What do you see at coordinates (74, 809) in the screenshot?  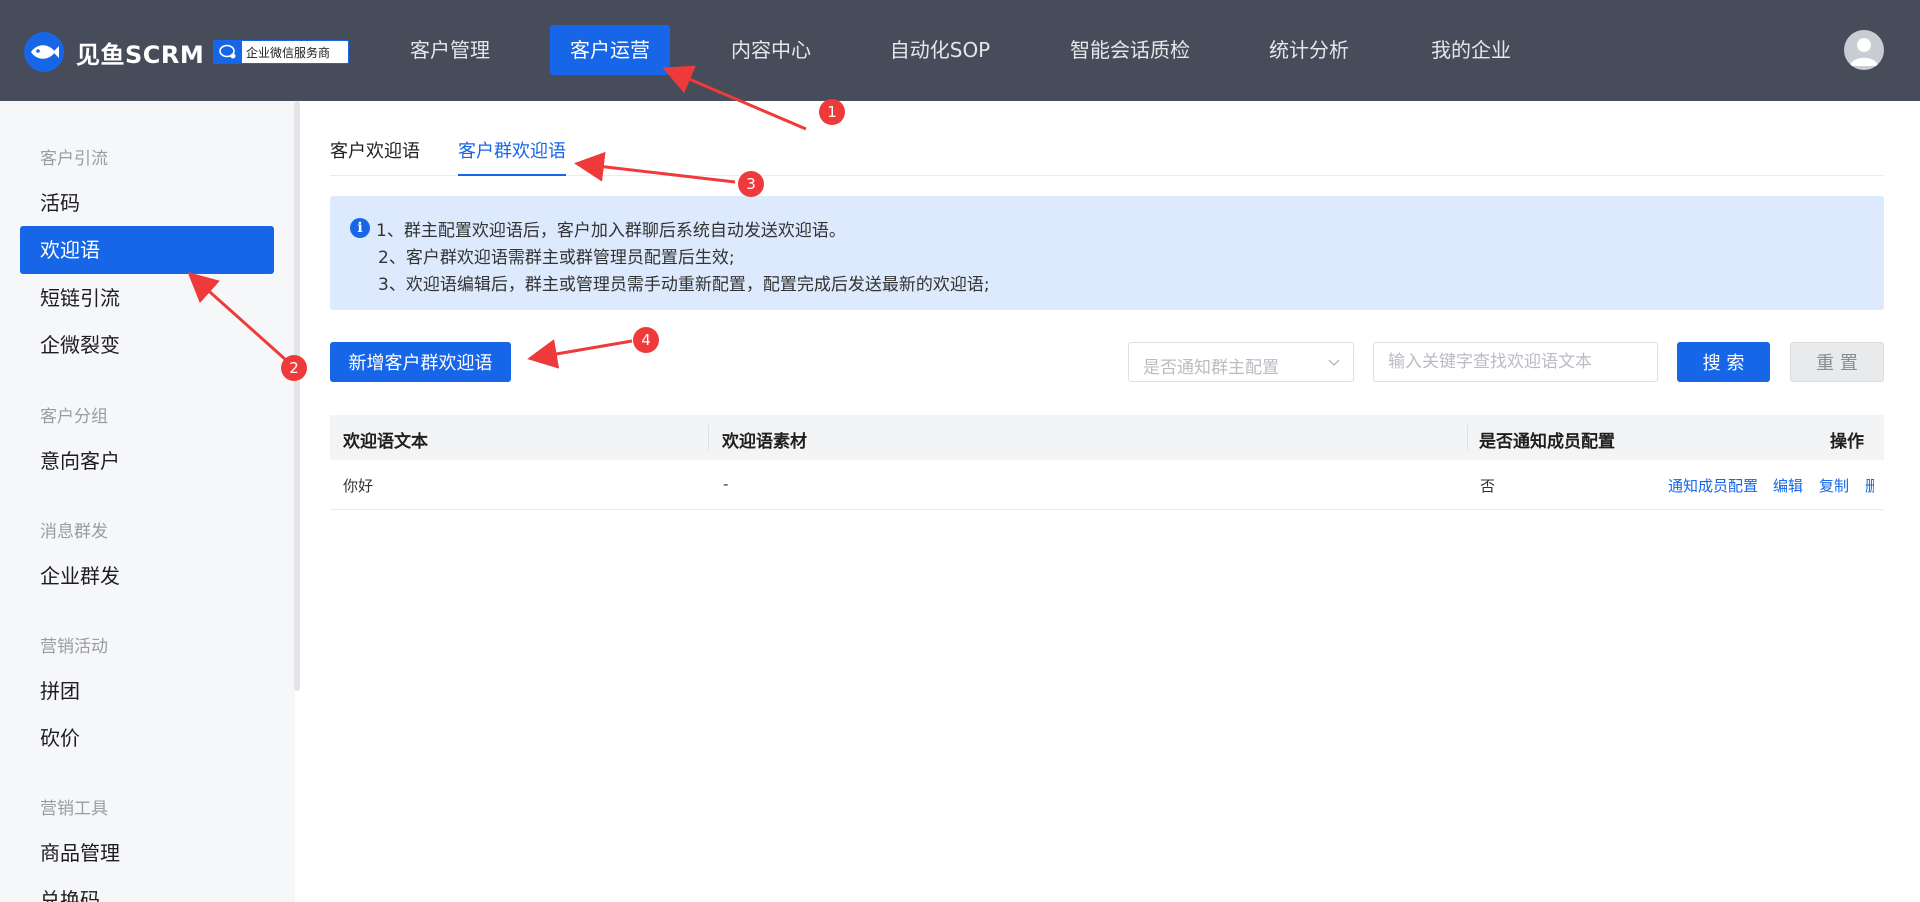 I see `sidebar-group-tools: 营销工具` at bounding box center [74, 809].